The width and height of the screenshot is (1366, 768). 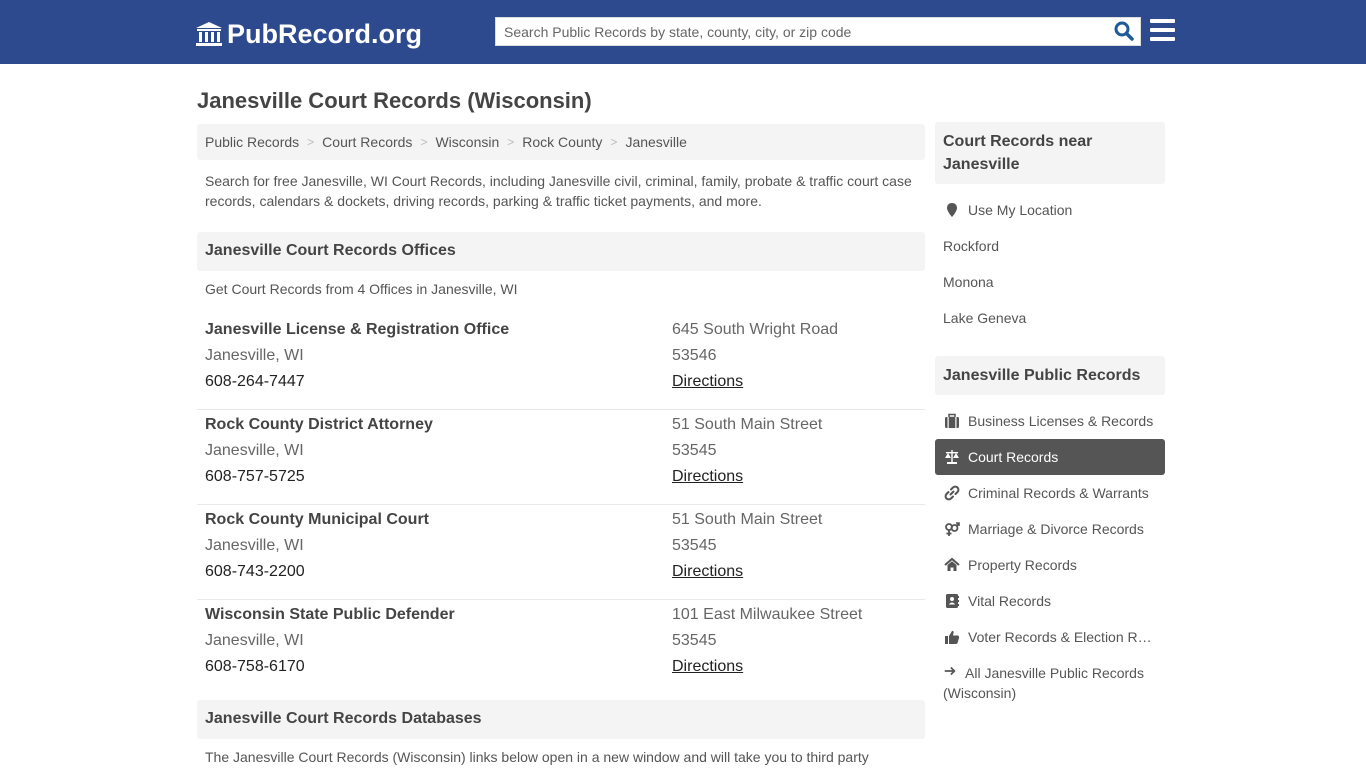 I want to click on office-zip: 53546, so click(x=694, y=355).